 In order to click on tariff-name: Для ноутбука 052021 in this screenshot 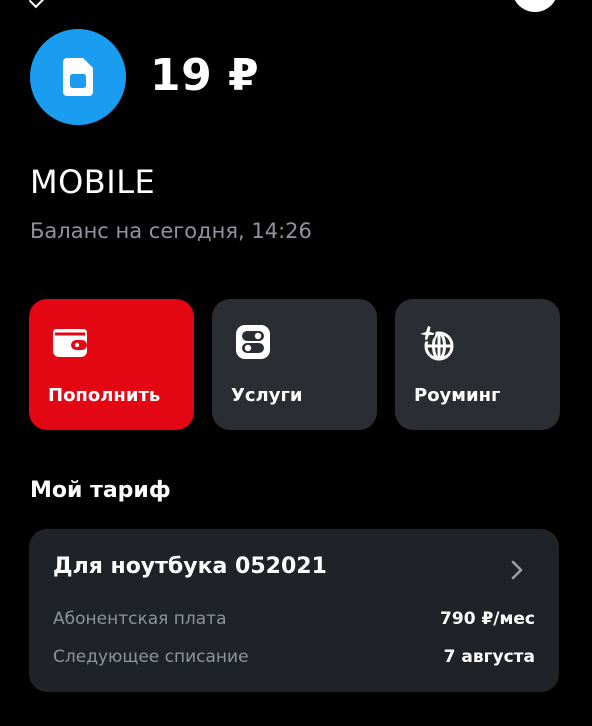, I will do `click(190, 566)`.